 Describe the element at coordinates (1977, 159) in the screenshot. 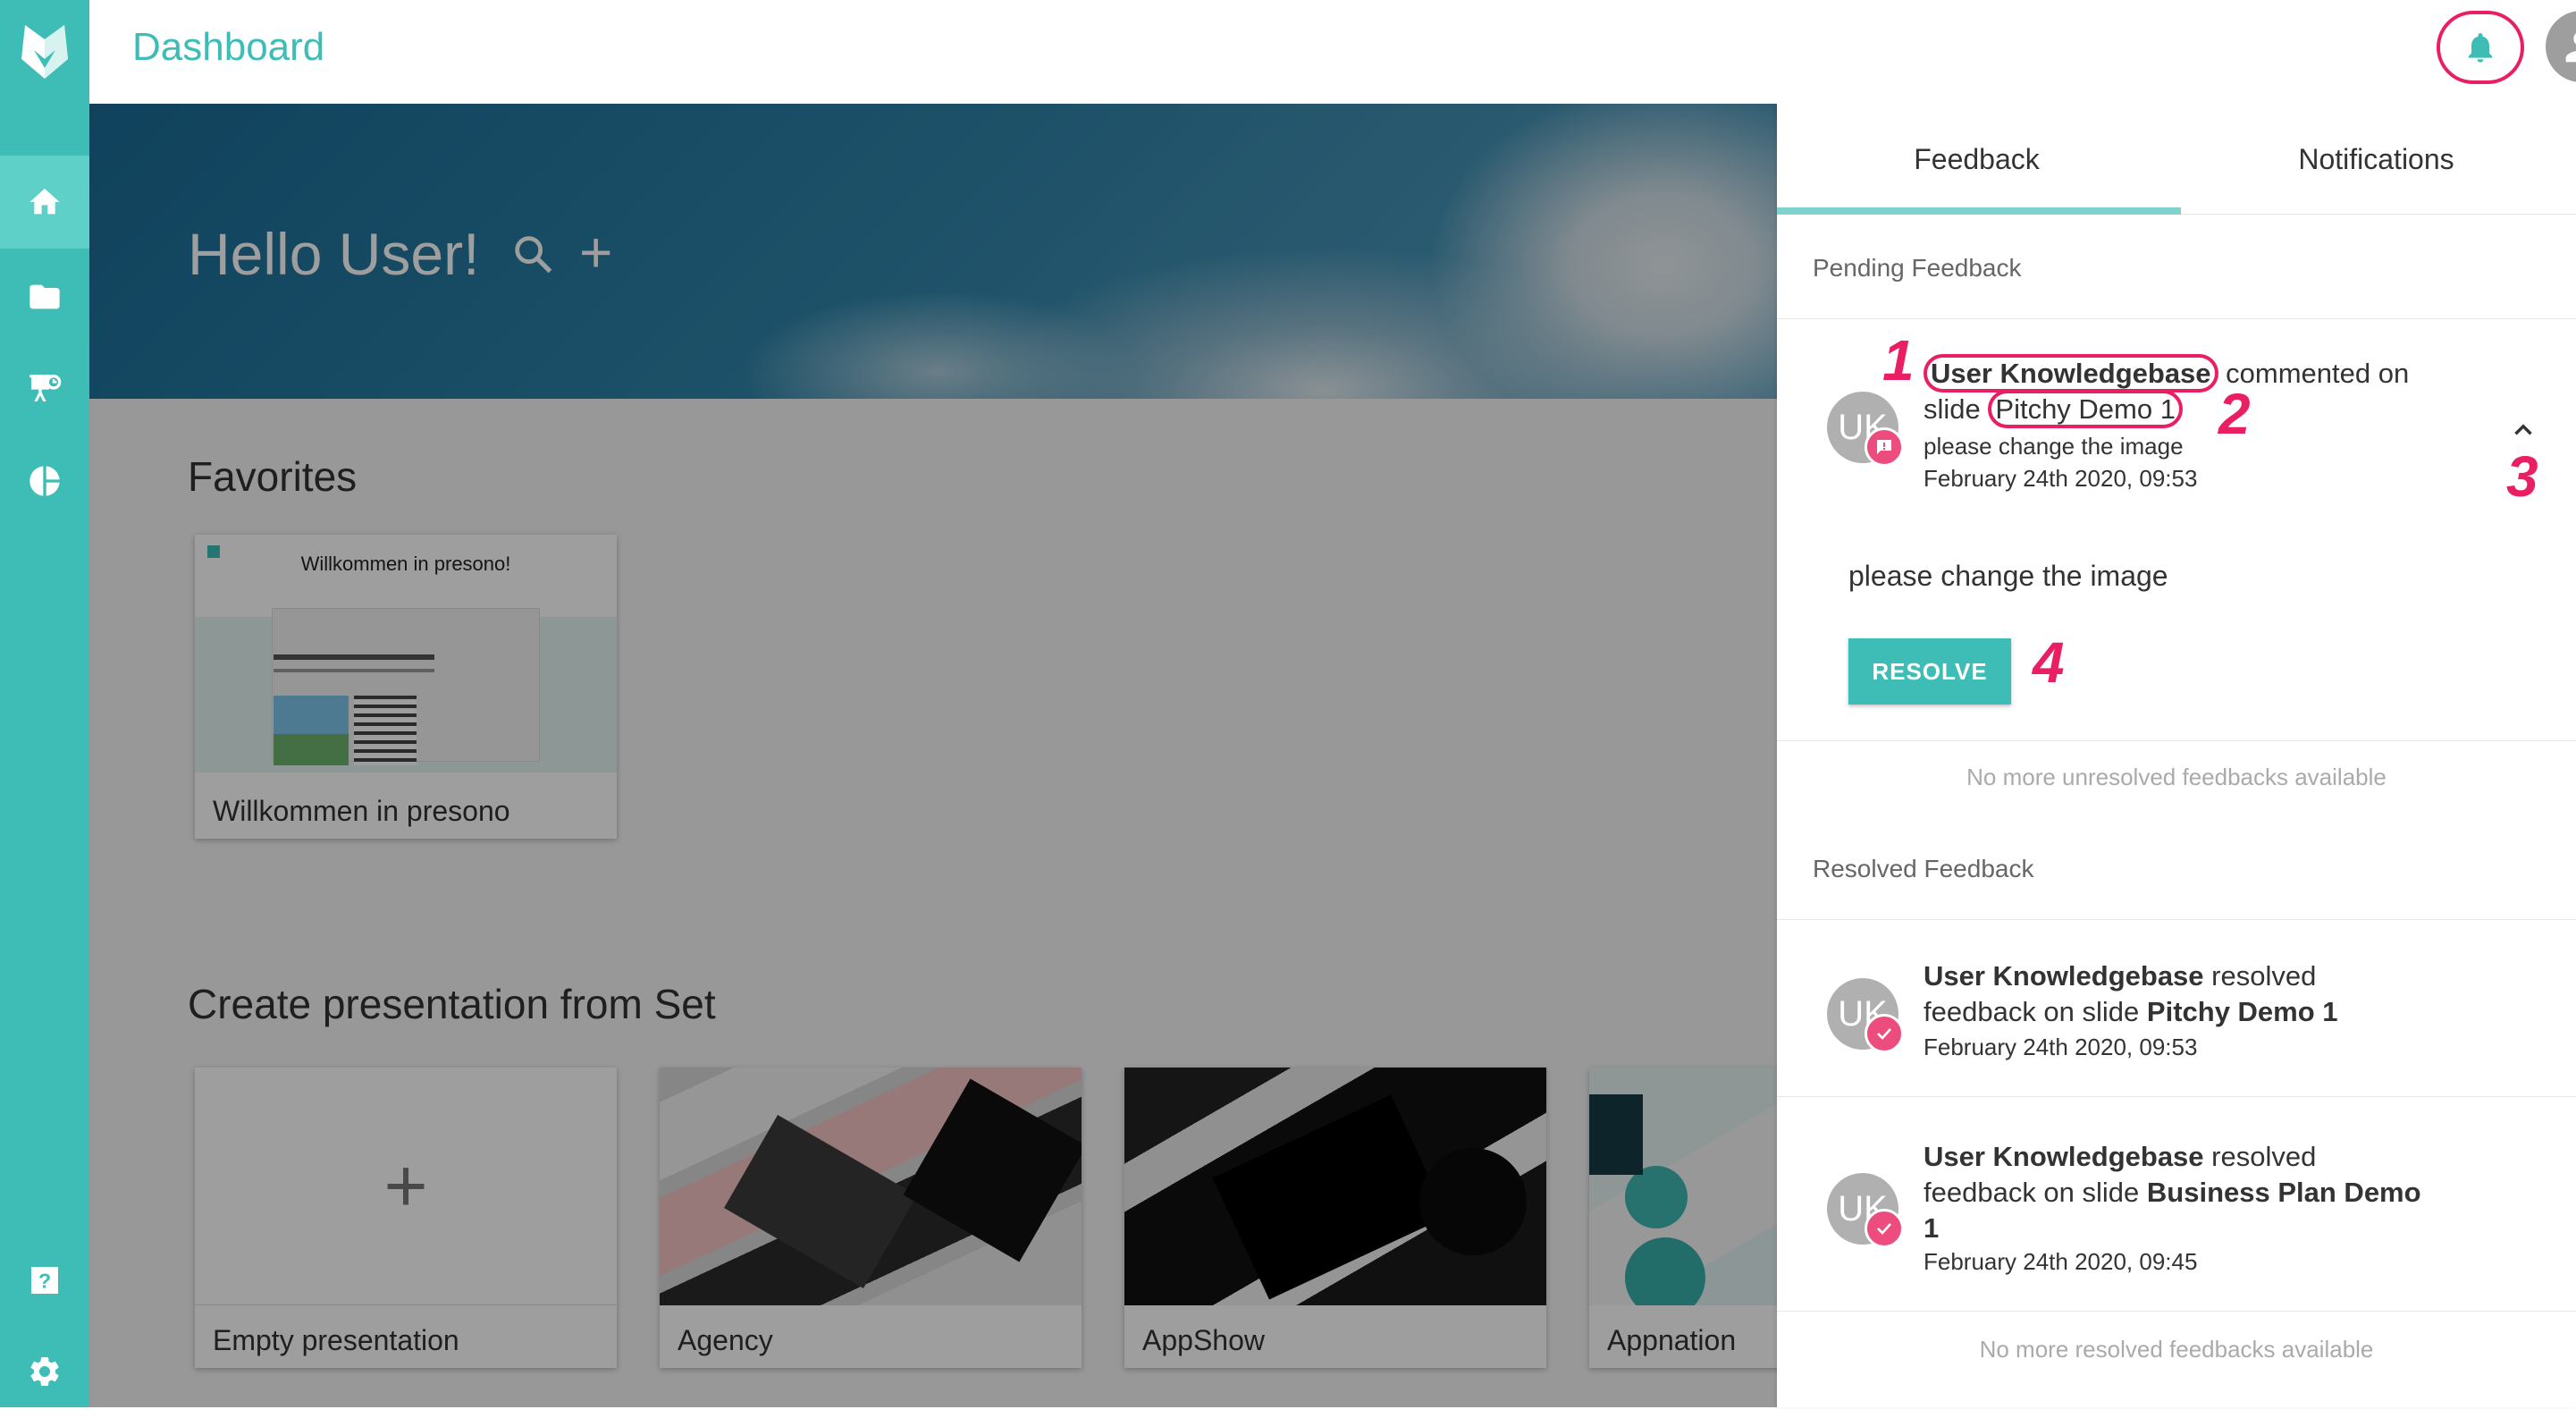

I see `tab-feedback: Feedback` at that location.